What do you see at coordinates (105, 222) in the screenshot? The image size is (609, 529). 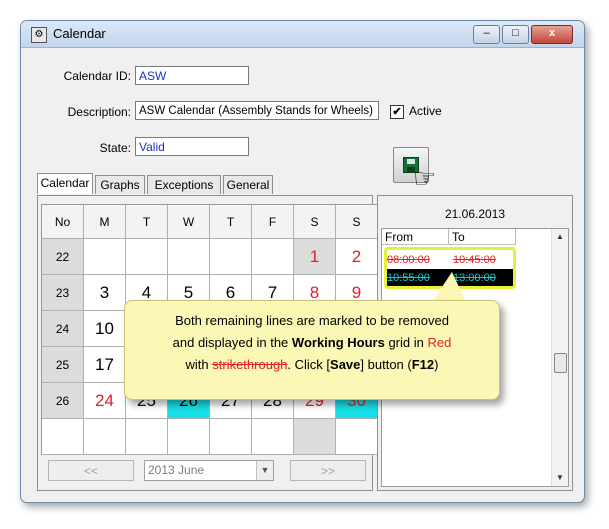 I see `weekday-header: M` at bounding box center [105, 222].